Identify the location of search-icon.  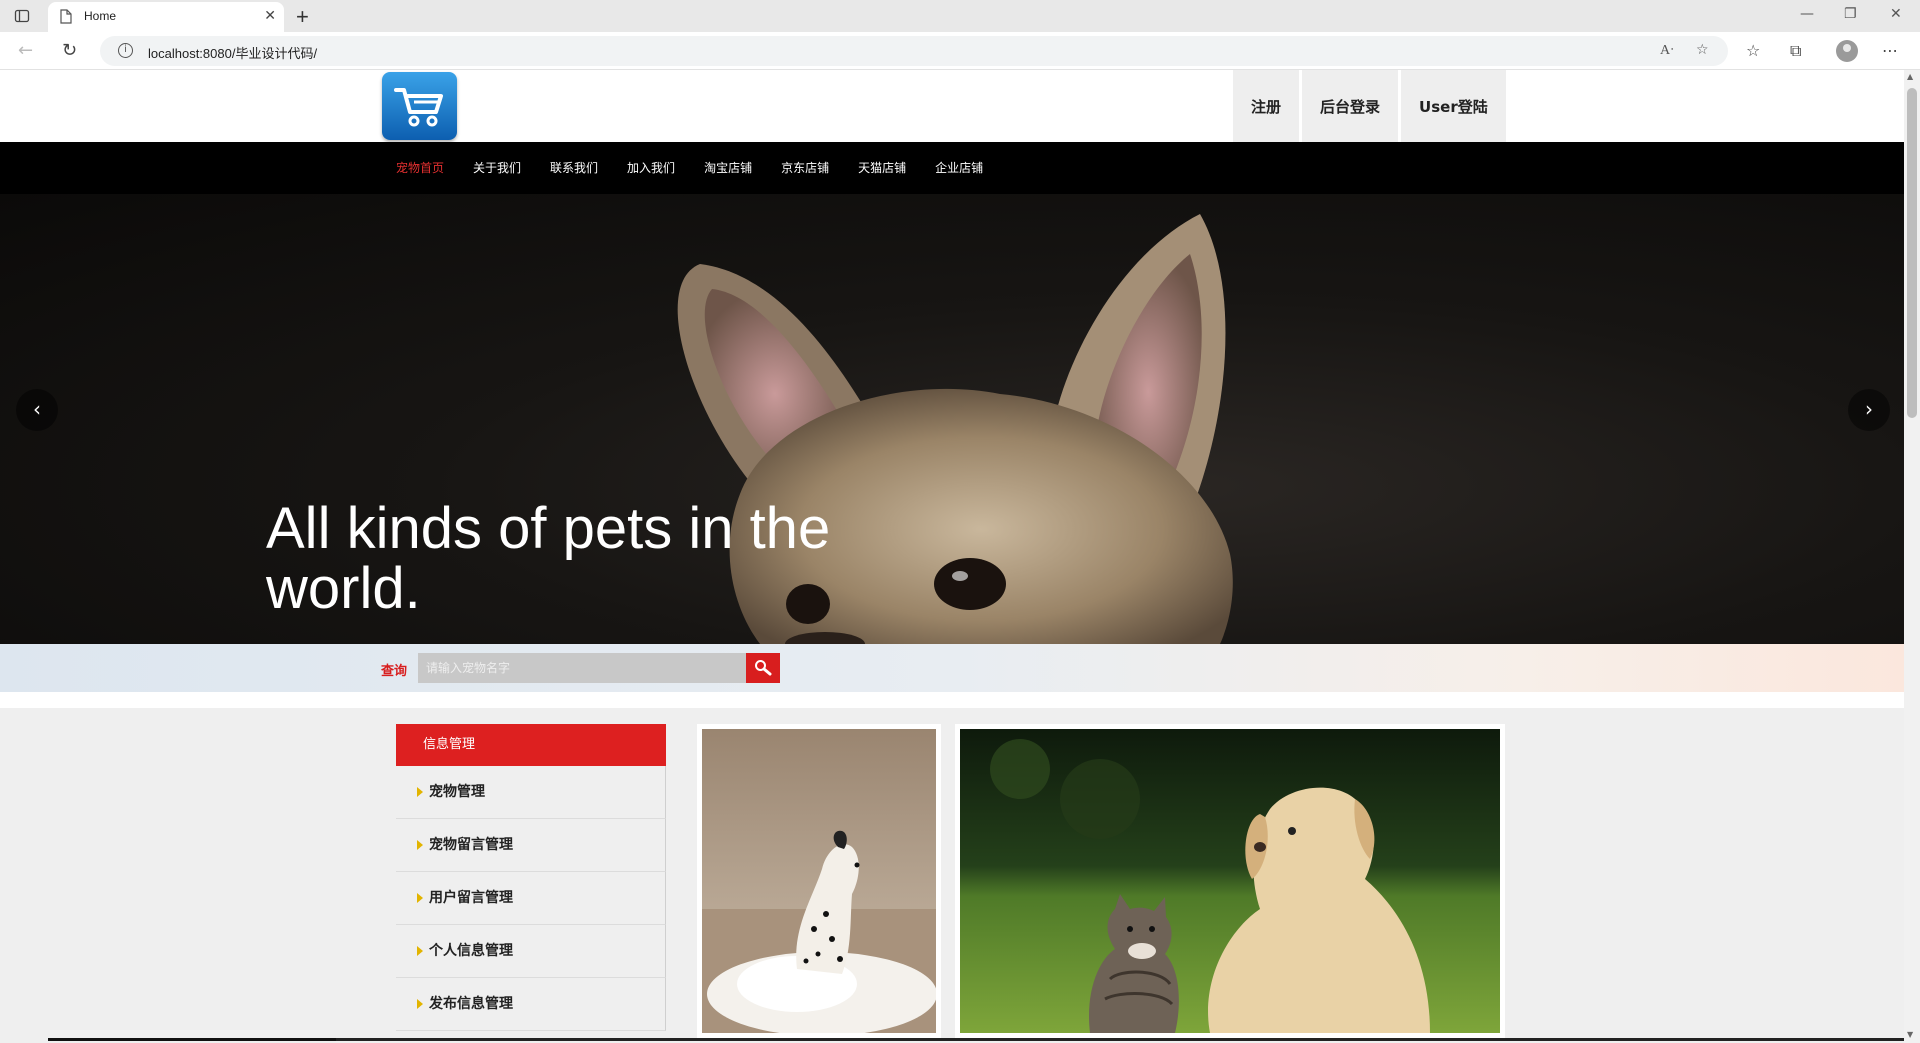
(763, 668).